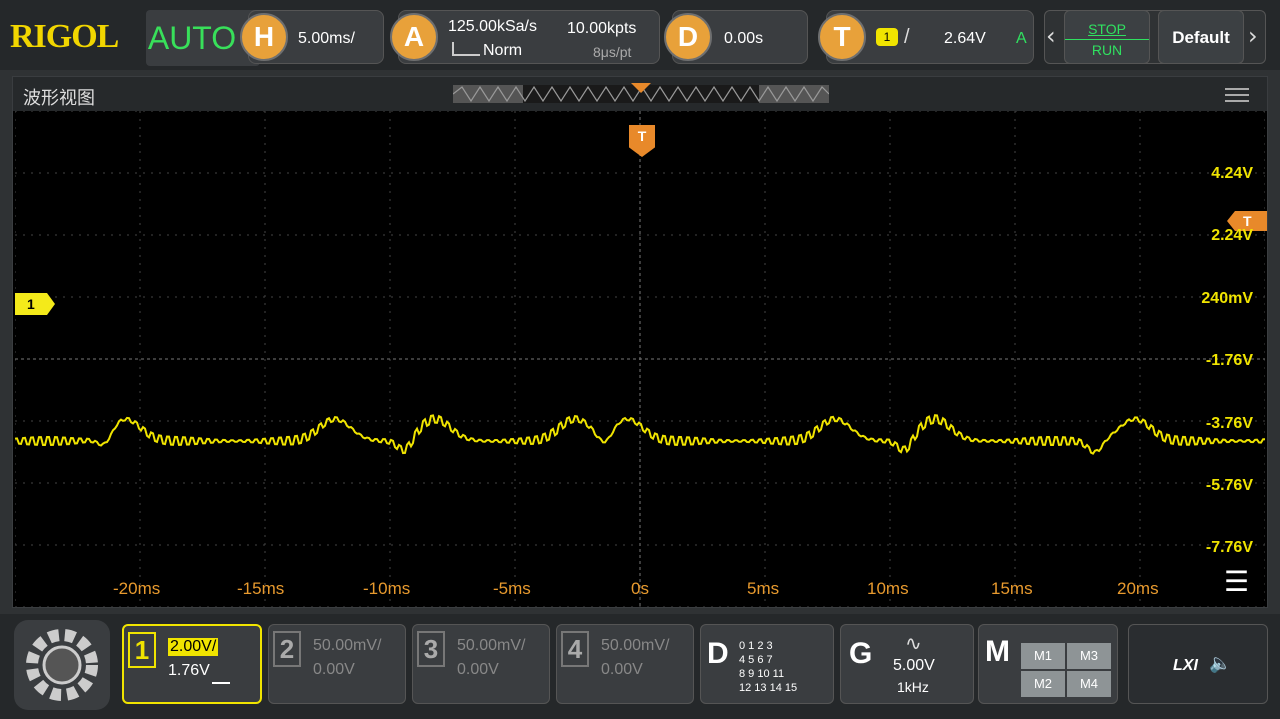  Describe the element at coordinates (1185, 665) in the screenshot. I see `lxi-logo: LXI` at that location.